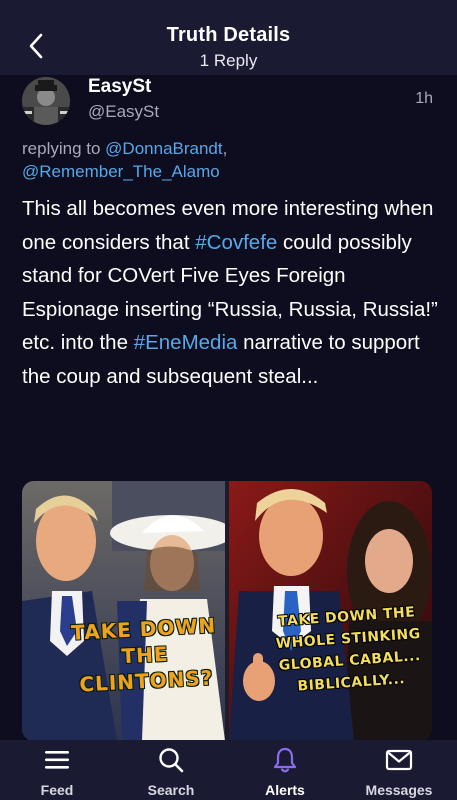  Describe the element at coordinates (171, 760) in the screenshot. I see `search-icon` at that location.